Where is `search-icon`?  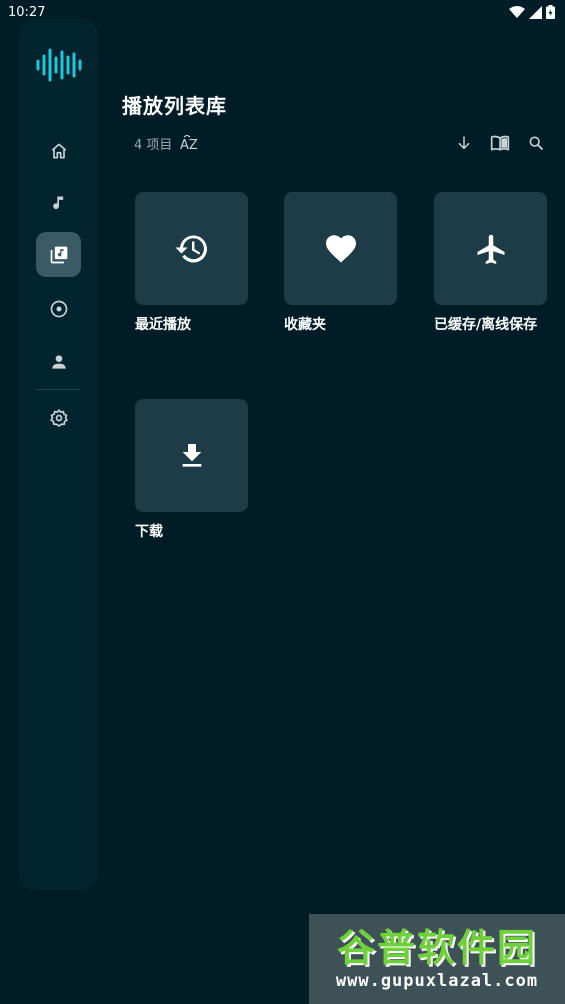 search-icon is located at coordinates (536, 143).